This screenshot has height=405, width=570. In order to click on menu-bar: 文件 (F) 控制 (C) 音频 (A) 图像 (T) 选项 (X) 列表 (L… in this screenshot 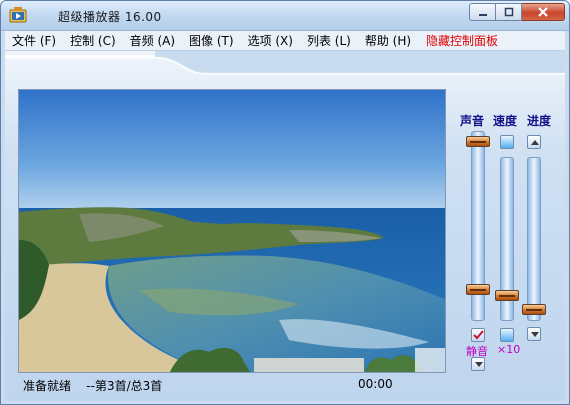, I will do `click(285, 41)`.